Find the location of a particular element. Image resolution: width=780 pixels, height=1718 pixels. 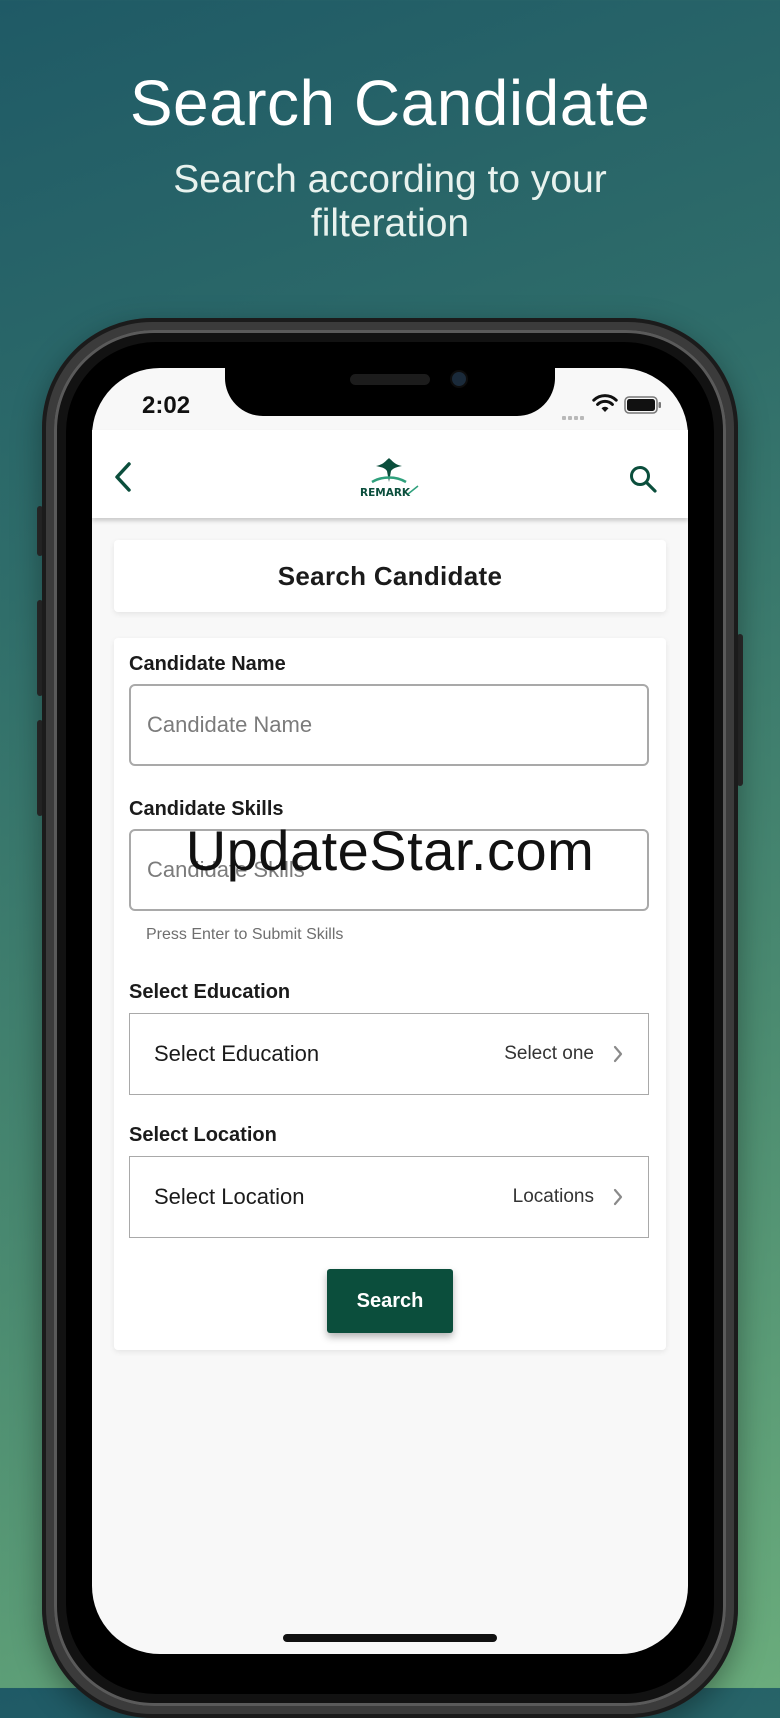

chevron-left-icon is located at coordinates (123, 477).